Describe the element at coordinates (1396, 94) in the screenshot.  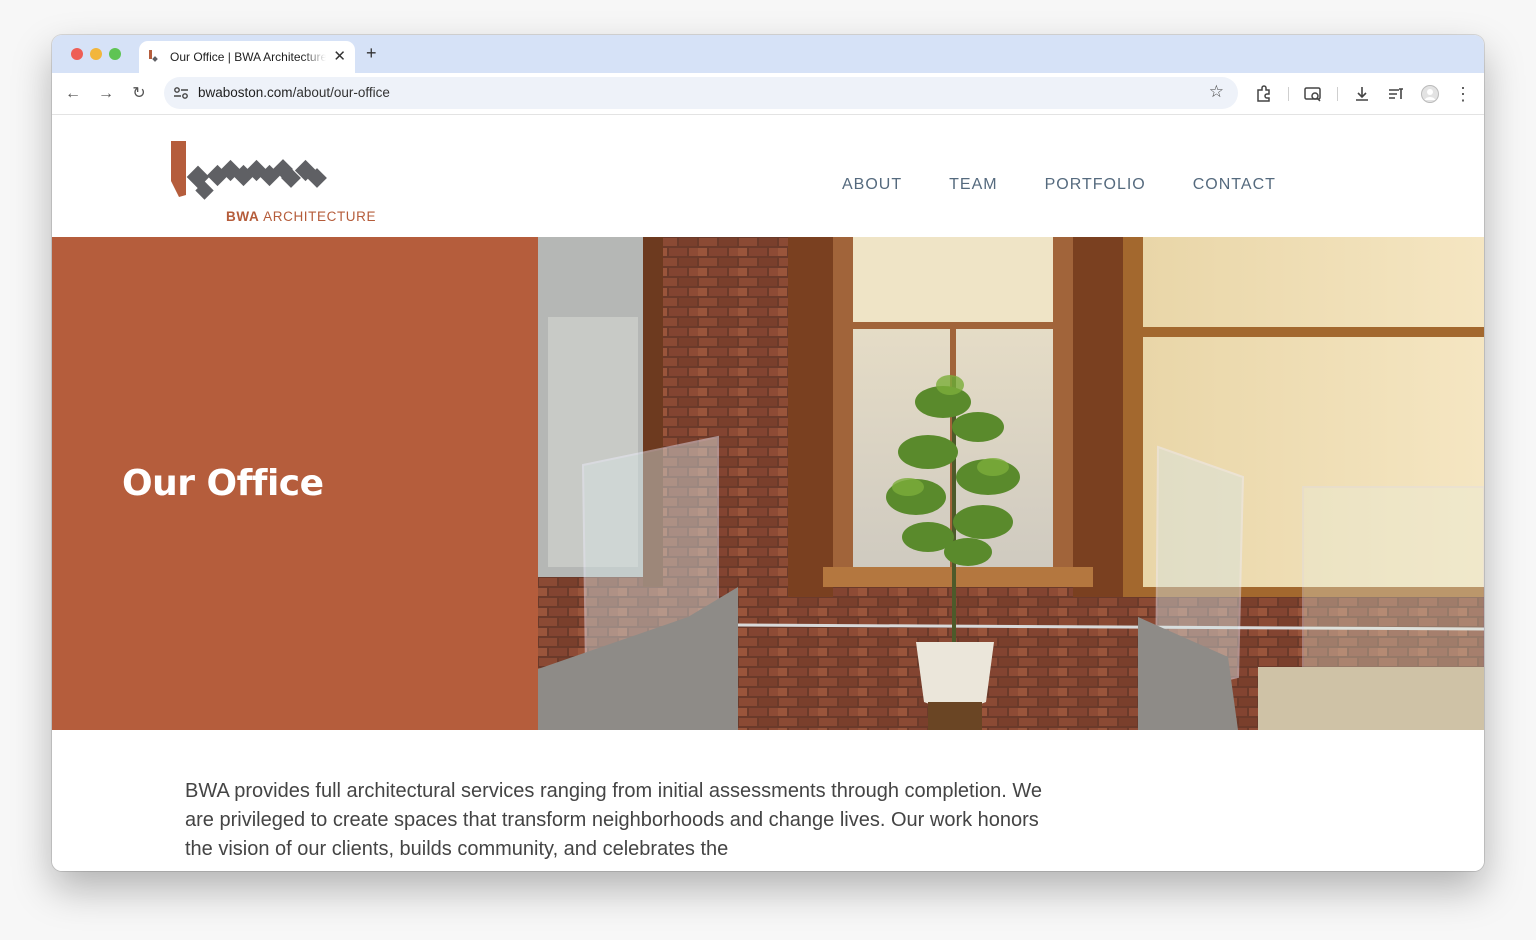
I see `reading-list-icon` at that location.